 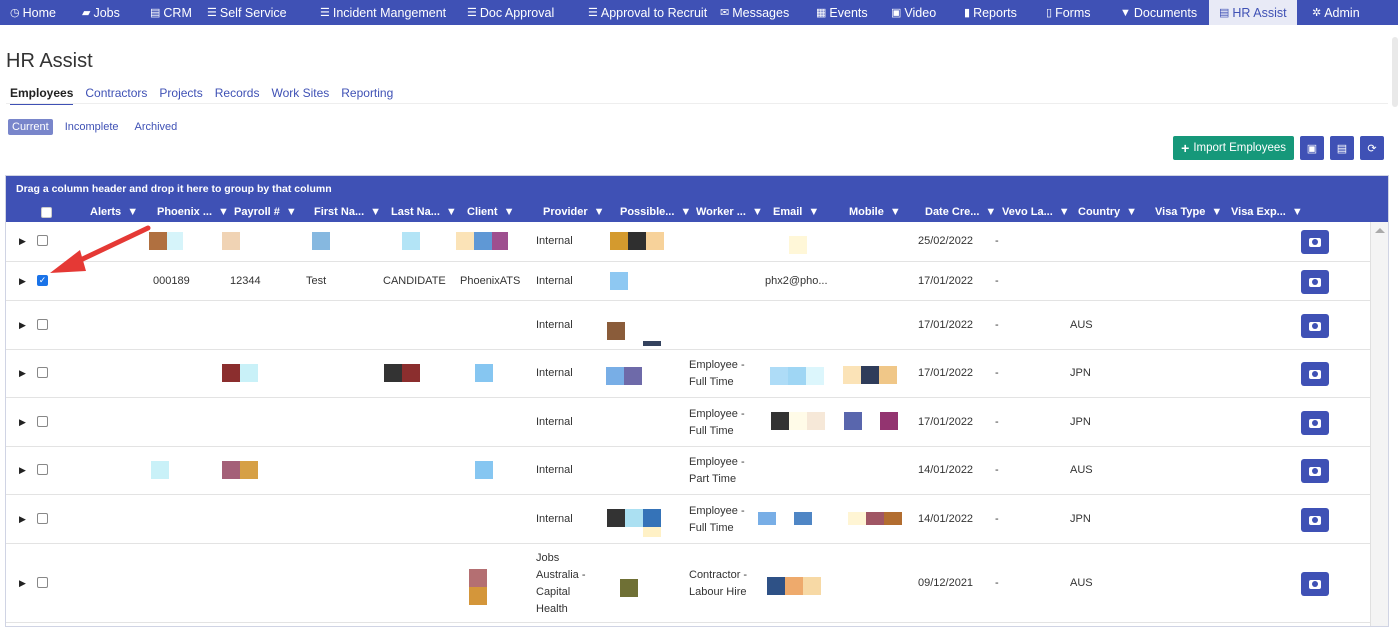 What do you see at coordinates (347, 212) in the screenshot?
I see `column-header: First Na... ▼` at bounding box center [347, 212].